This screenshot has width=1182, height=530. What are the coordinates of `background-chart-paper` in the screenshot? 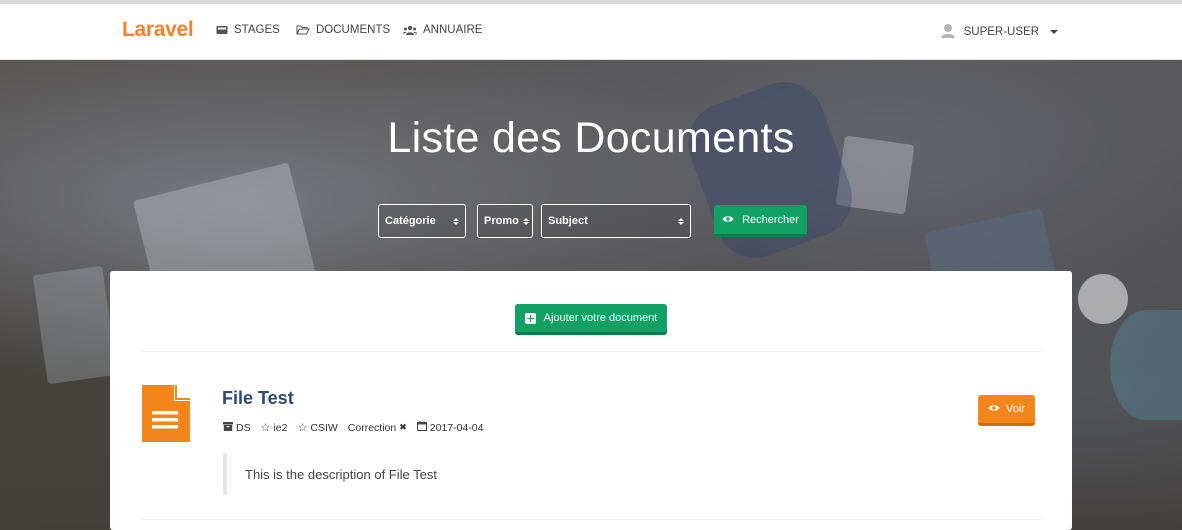 It's located at (1146, 365).